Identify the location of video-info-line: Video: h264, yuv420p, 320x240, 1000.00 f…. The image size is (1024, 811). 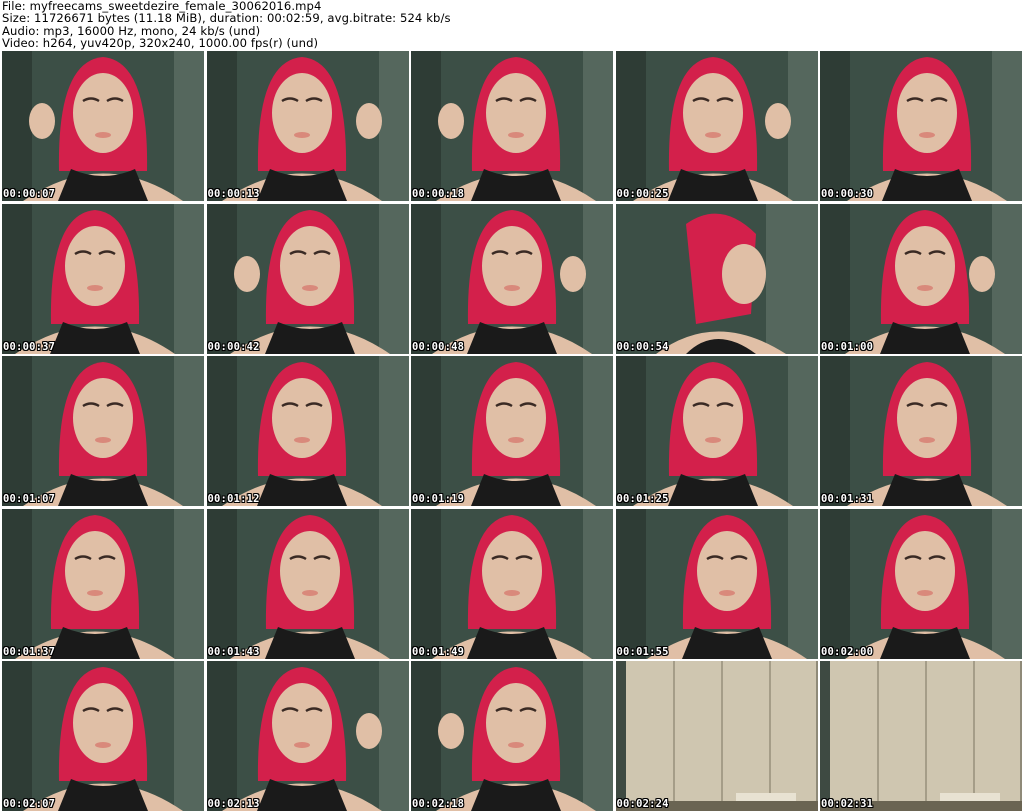
(160, 42).